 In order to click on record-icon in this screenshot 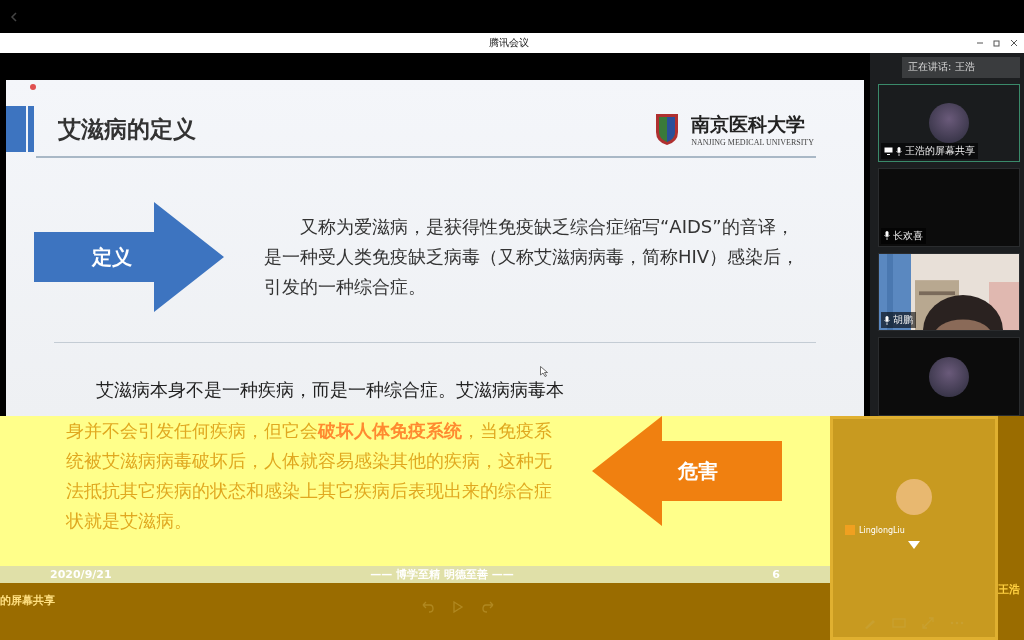, I will do `click(33, 87)`.